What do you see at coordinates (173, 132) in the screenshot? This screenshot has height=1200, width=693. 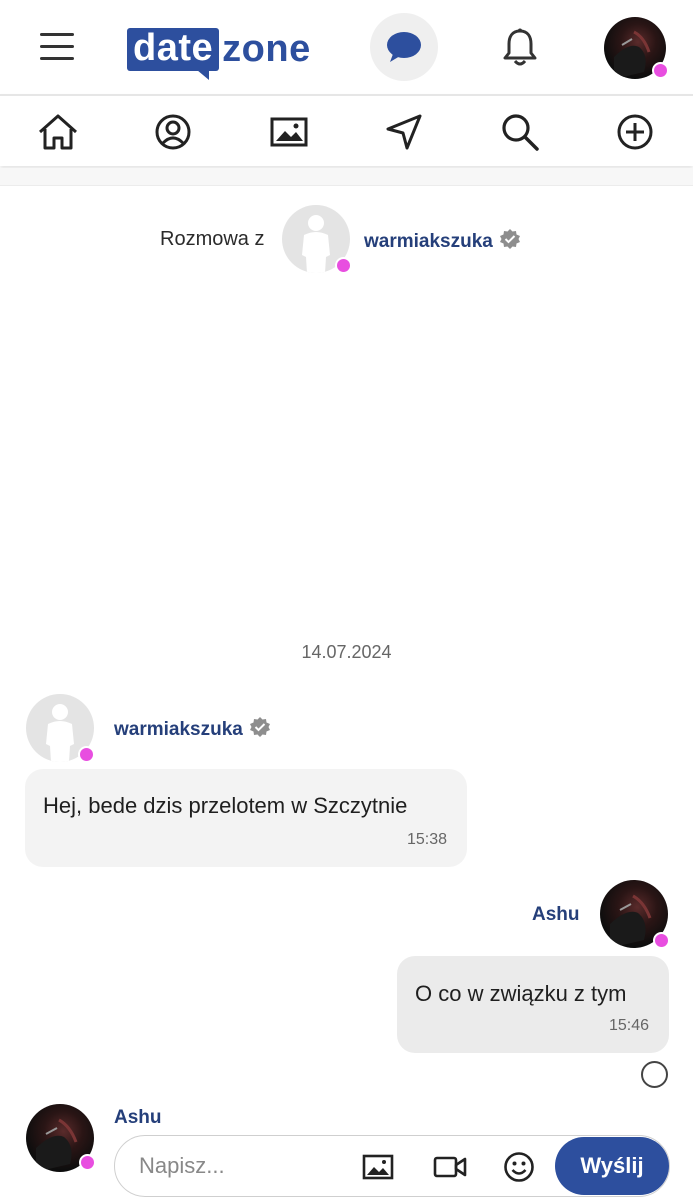 I see `user-circle-icon` at bounding box center [173, 132].